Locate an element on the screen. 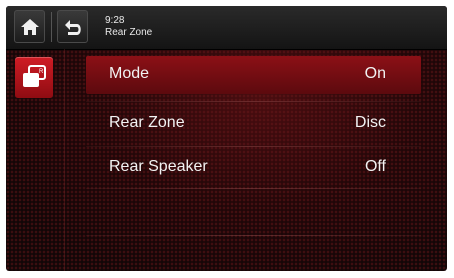 The image size is (454, 278). home-icon is located at coordinates (30, 27).